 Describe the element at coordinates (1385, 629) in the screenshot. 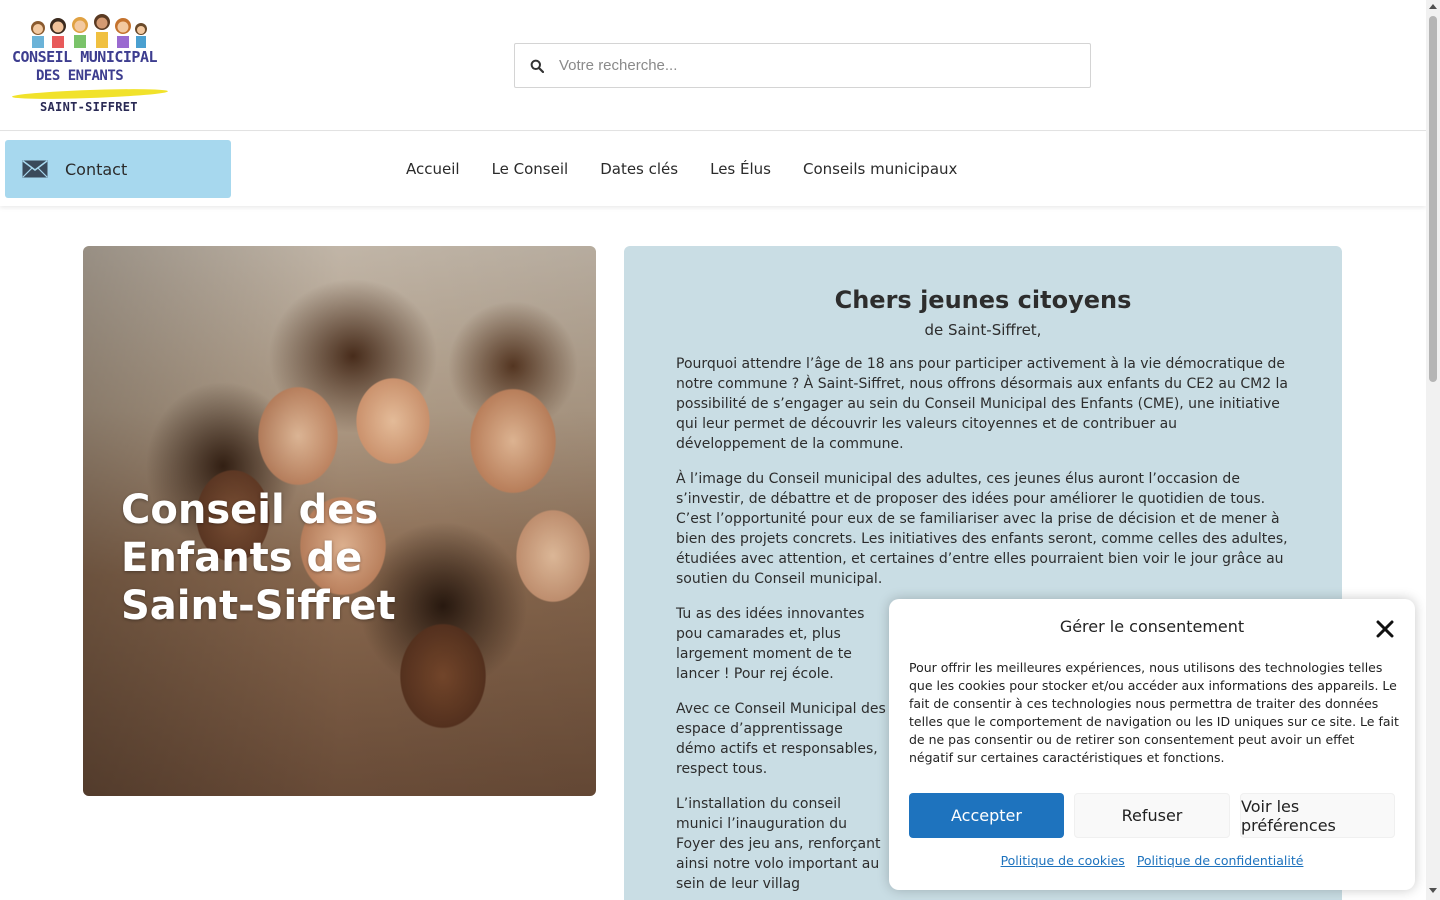

I see `close-icon` at that location.